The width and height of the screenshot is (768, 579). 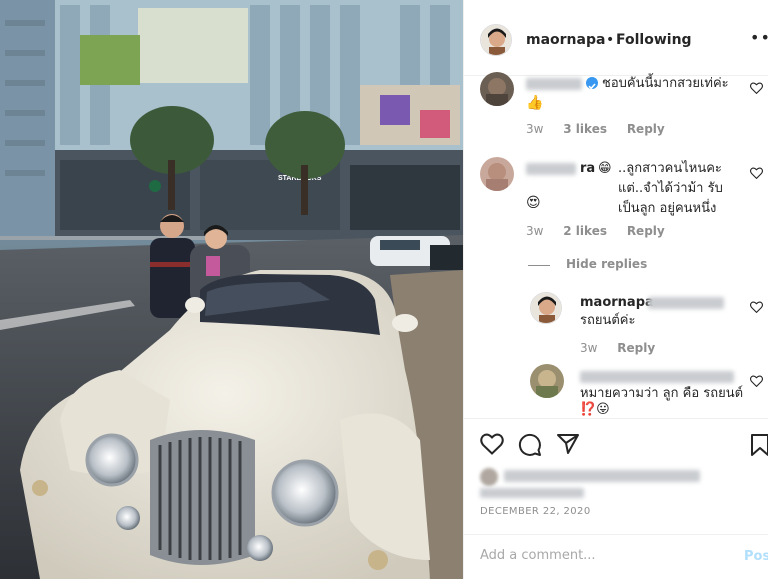 What do you see at coordinates (489, 477) in the screenshot?
I see `liker-avatar` at bounding box center [489, 477].